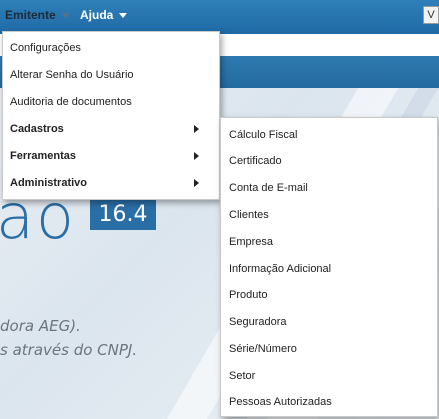  What do you see at coordinates (258, 322) in the screenshot?
I see `menu-item-label: Seguradora` at bounding box center [258, 322].